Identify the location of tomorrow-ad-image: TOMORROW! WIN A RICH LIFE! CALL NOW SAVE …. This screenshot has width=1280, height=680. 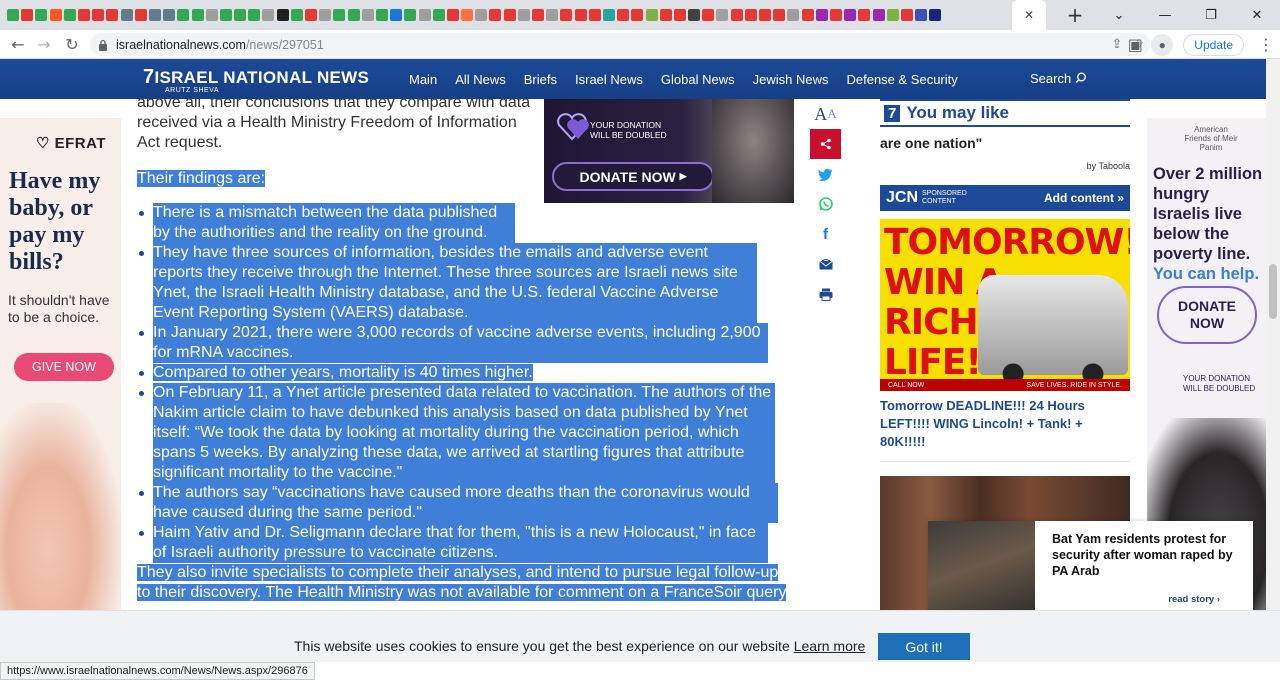
(1005, 305).